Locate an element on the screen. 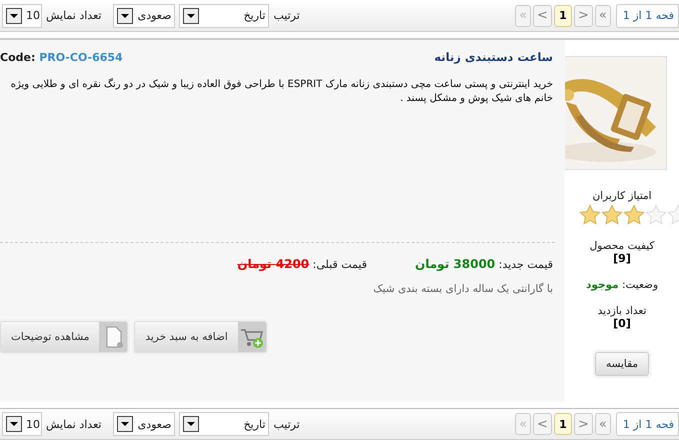 This screenshot has width=679, height=440. quality-label: کیفیت محصول is located at coordinates (622, 246).